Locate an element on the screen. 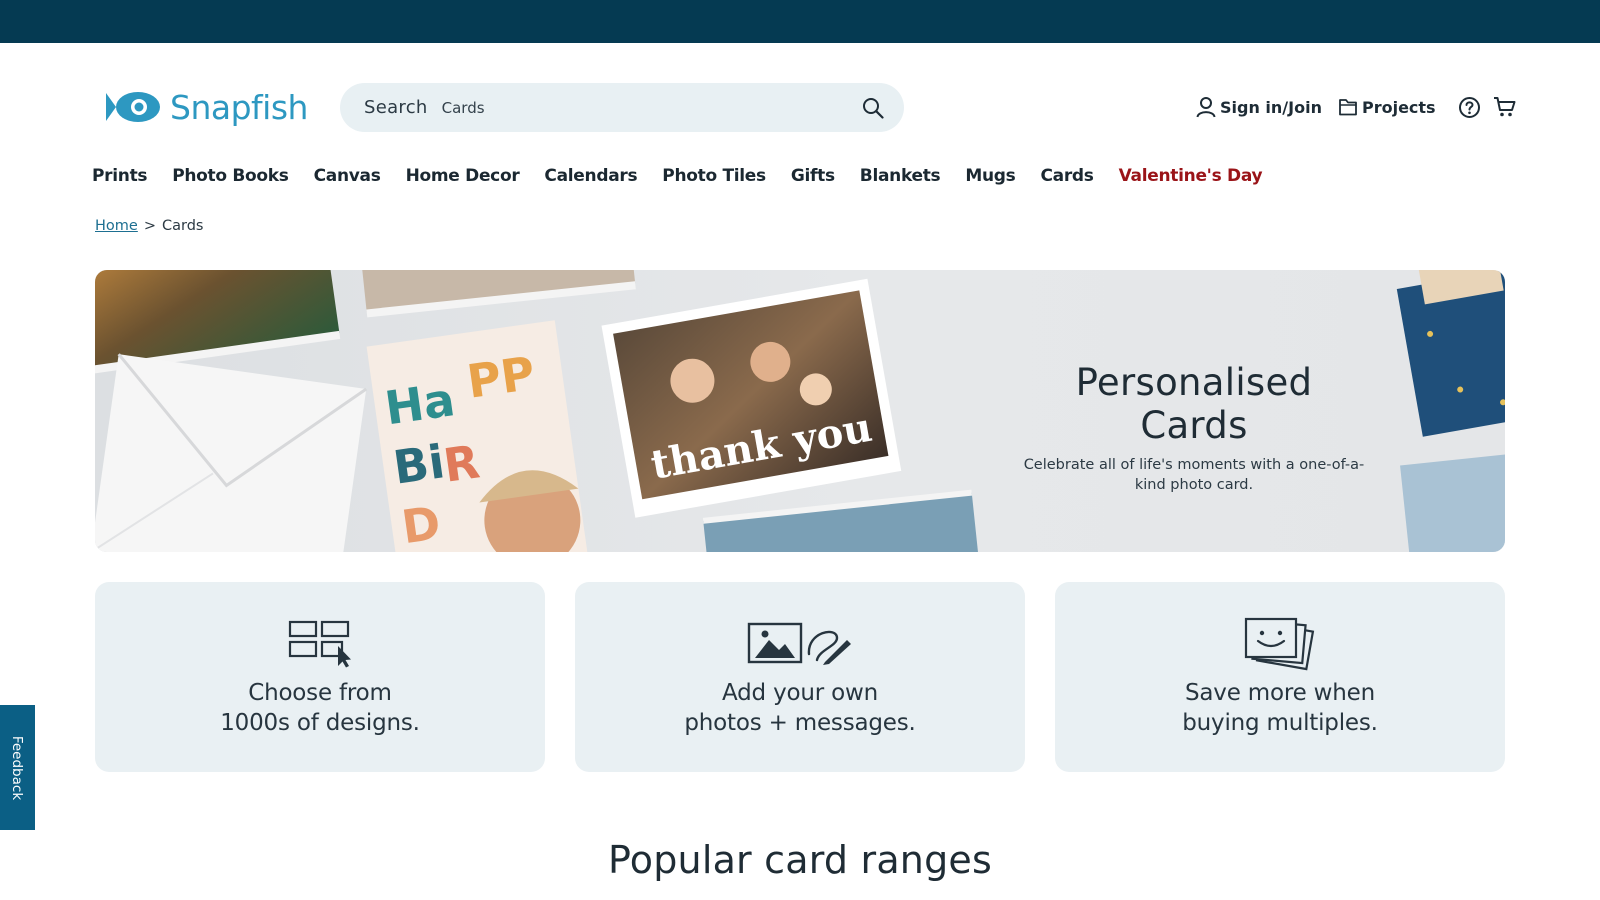 Image resolution: width=1600 pixels, height=900 pixels. site-header: Snapfish Search Sign in/Join Projects is located at coordinates (800, 98).